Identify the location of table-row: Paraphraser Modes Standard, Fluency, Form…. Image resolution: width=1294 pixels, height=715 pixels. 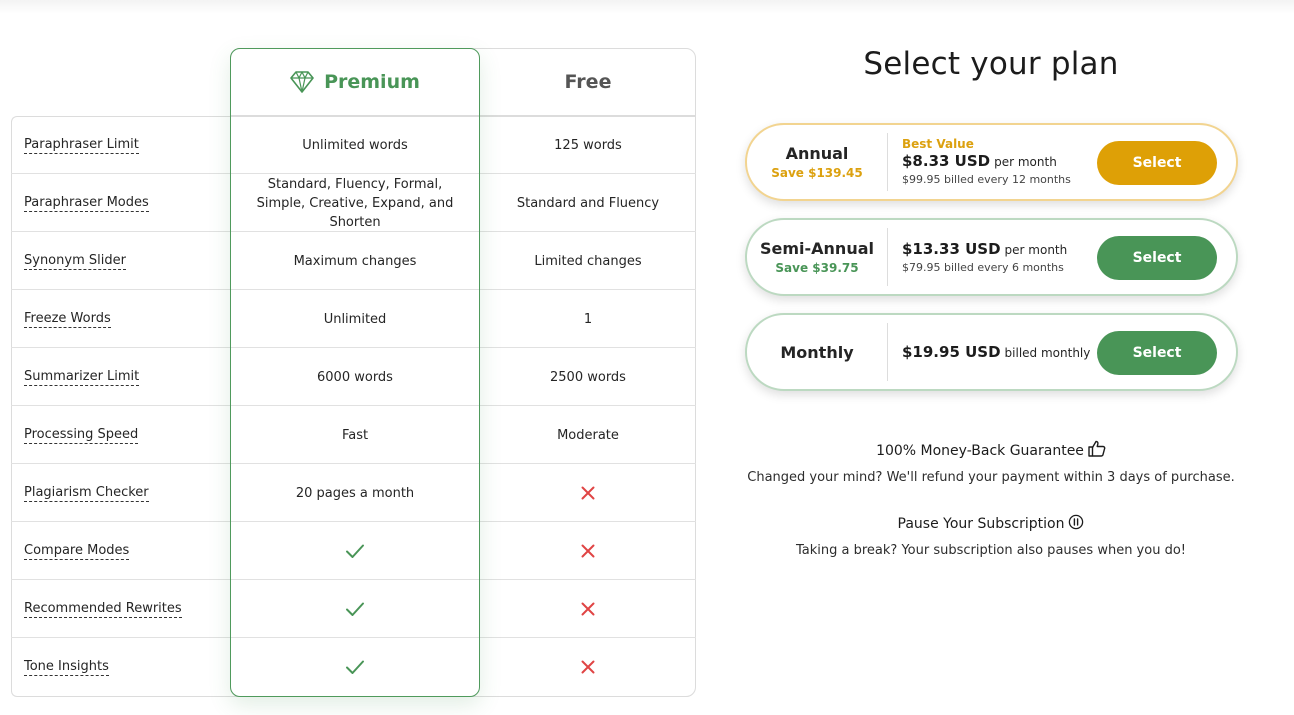
(353, 203).